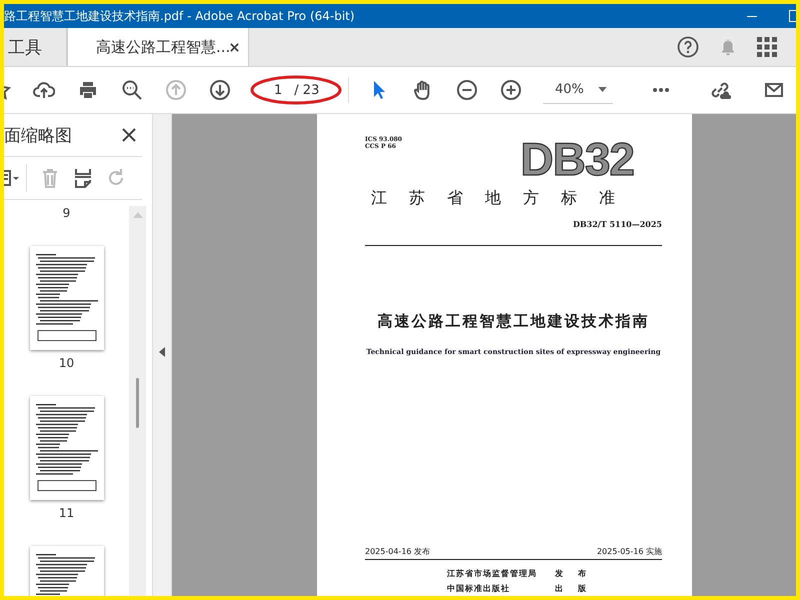 The height and width of the screenshot is (600, 800). What do you see at coordinates (573, 574) in the screenshot?
I see `publisher-role: 发 布` at bounding box center [573, 574].